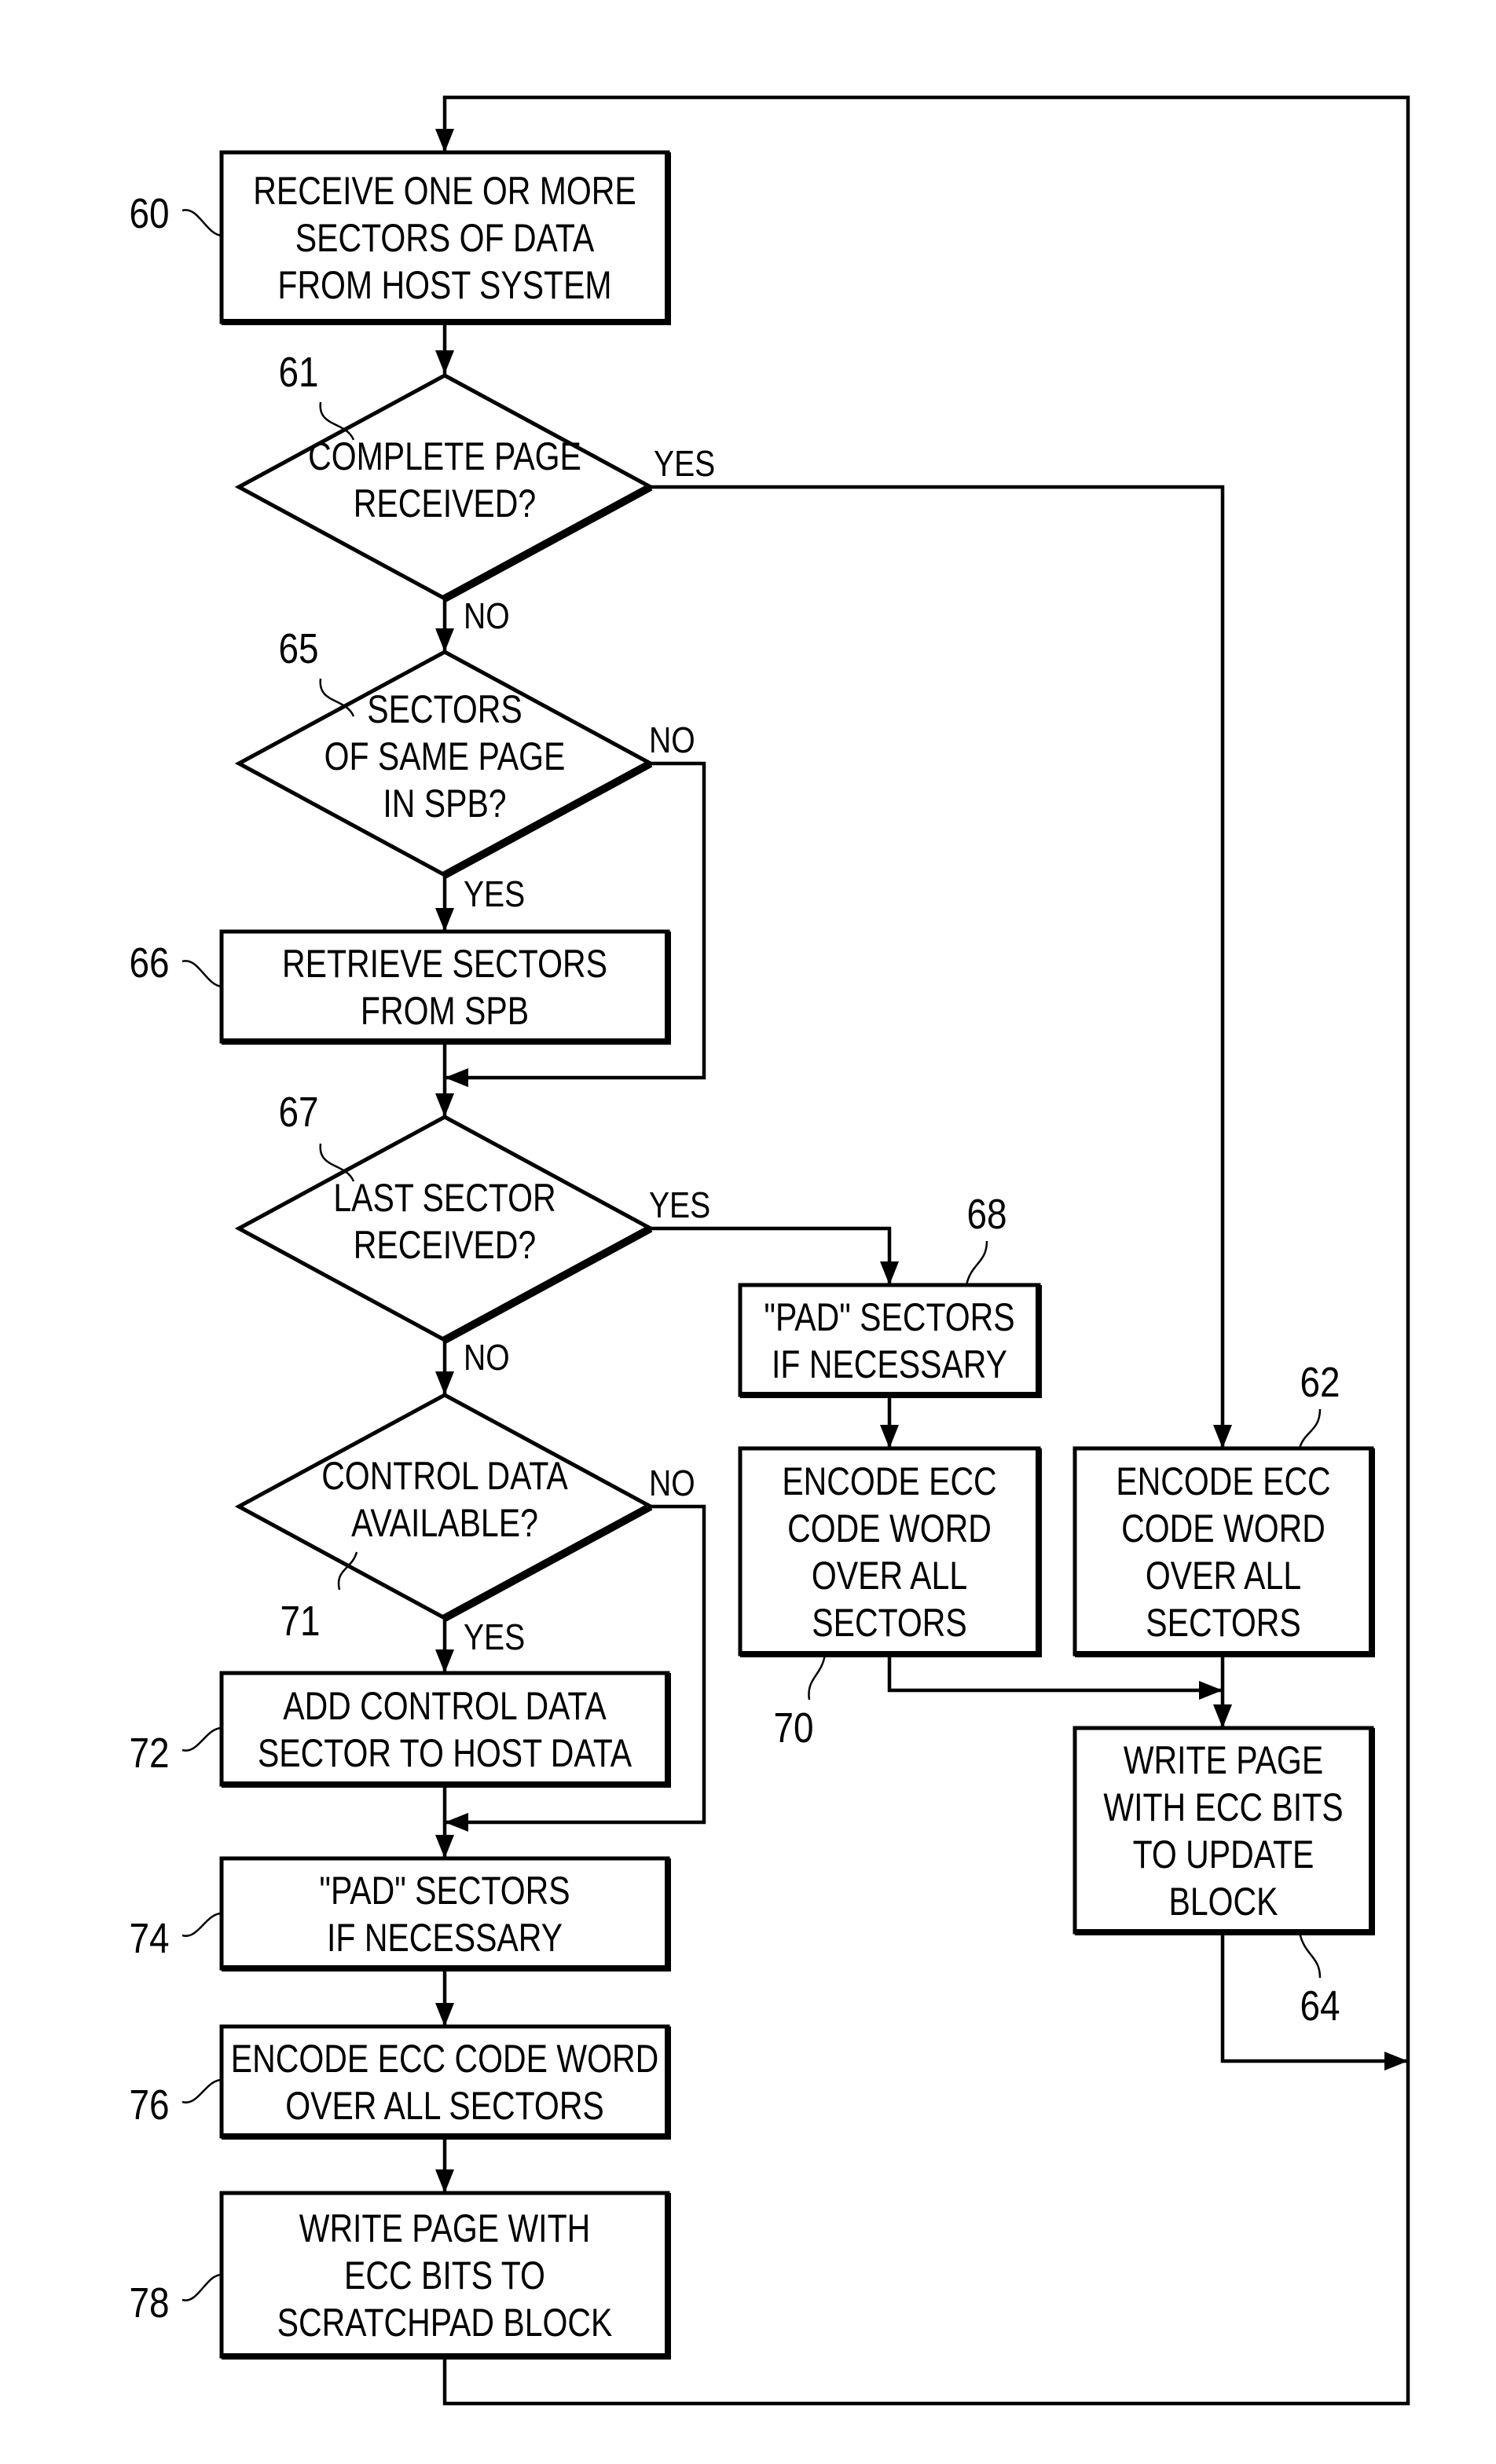  Describe the element at coordinates (444, 191) in the screenshot. I see `node-text-line: RECEIVE ONE OR MORE` at that location.